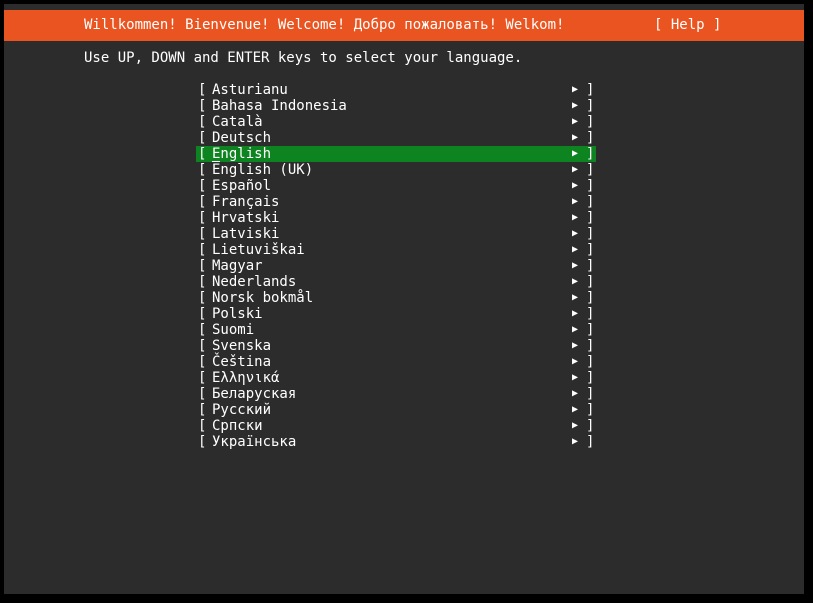 This screenshot has width=813, height=603. What do you see at coordinates (396, 314) in the screenshot?
I see `language-option: [Polski ▶]` at bounding box center [396, 314].